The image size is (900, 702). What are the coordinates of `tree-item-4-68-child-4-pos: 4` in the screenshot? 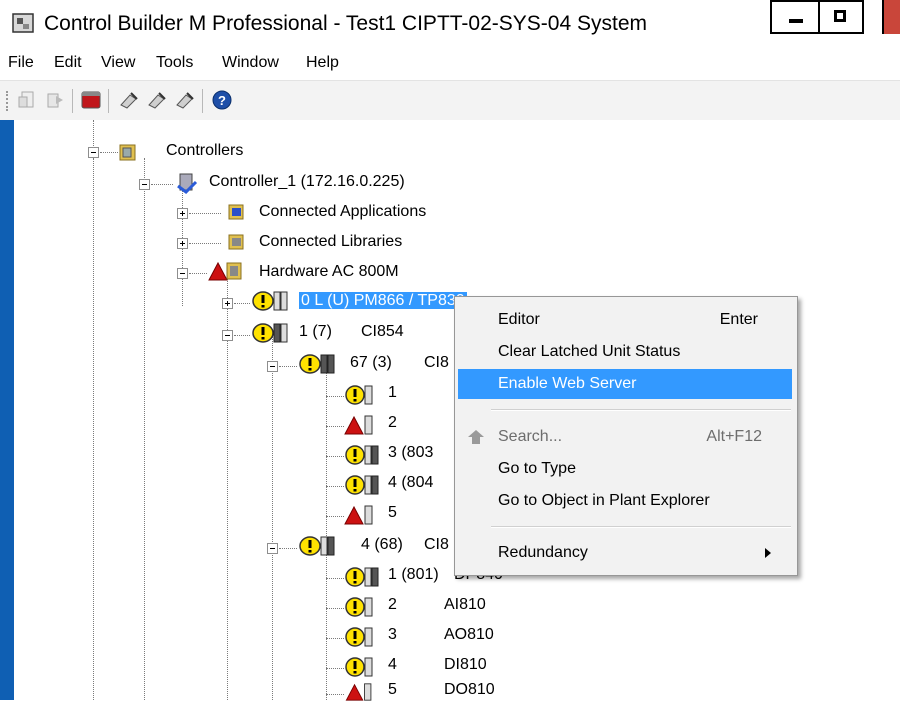 It's located at (392, 665).